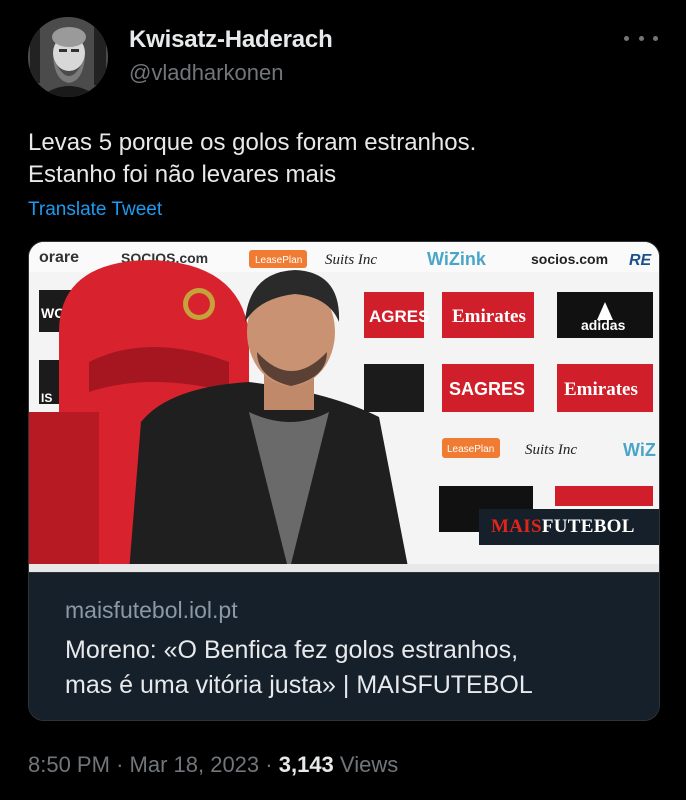 The image size is (686, 800). I want to click on card-domain: maisfutebol.iol.pt, so click(151, 610).